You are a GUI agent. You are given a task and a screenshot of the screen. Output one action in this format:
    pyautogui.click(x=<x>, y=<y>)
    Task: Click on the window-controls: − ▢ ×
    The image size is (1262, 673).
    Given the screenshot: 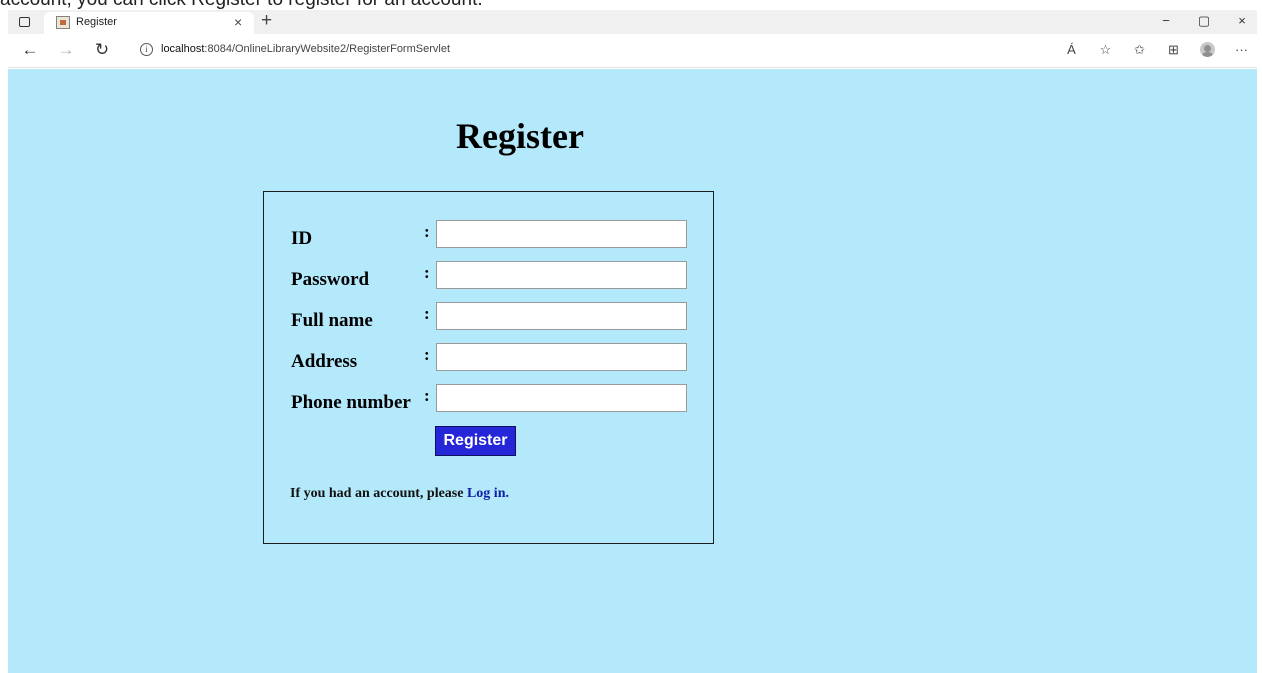 What is the action you would take?
    pyautogui.click(x=1204, y=21)
    